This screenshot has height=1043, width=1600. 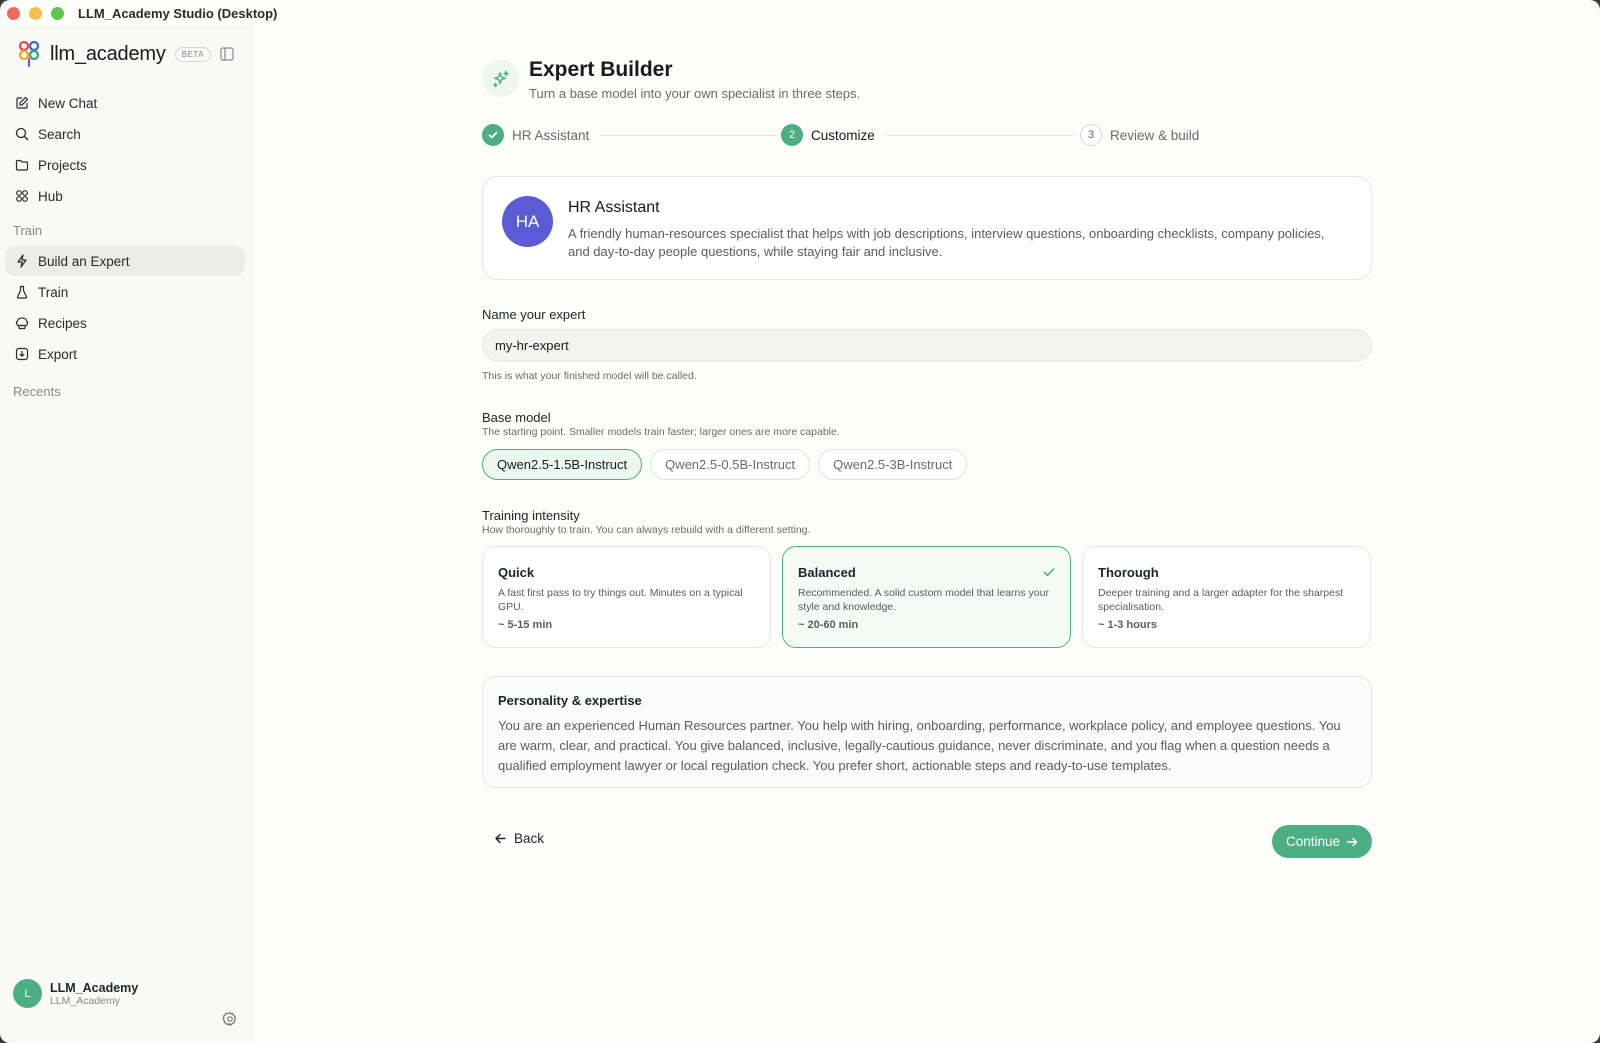 What do you see at coordinates (601, 69) in the screenshot?
I see `page-title: Expert Builder` at bounding box center [601, 69].